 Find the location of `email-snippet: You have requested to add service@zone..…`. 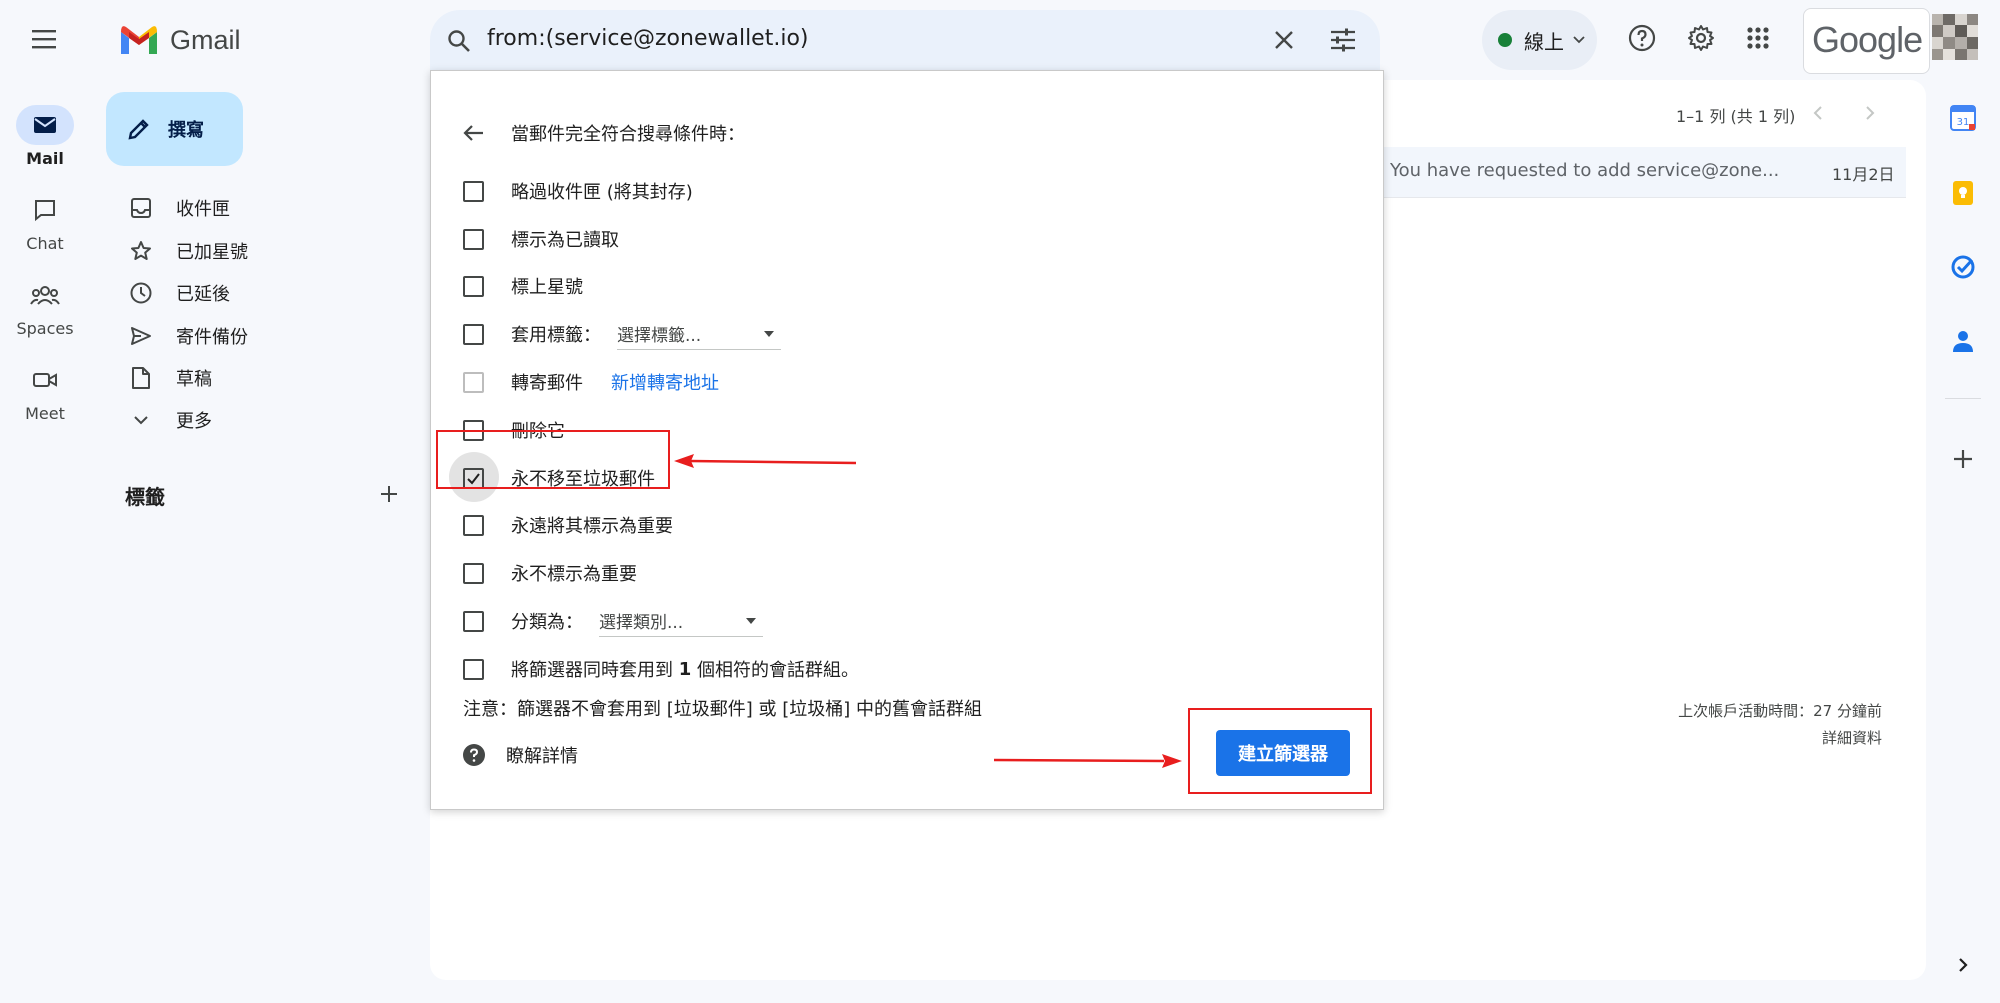

email-snippet: You have requested to add service@zone..… is located at coordinates (1585, 170).